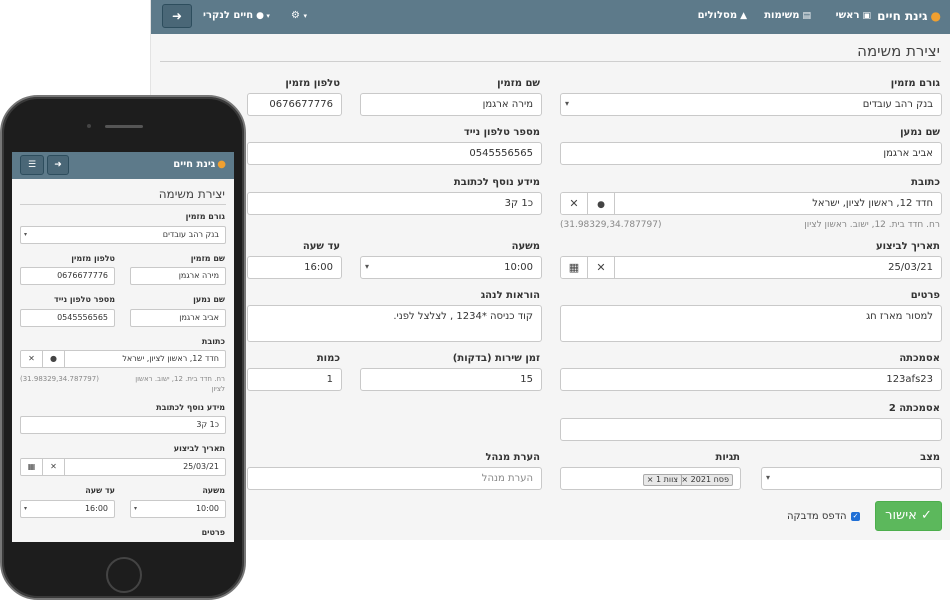  I want to click on tag-chip: פסח 2021 ×, so click(705, 480).